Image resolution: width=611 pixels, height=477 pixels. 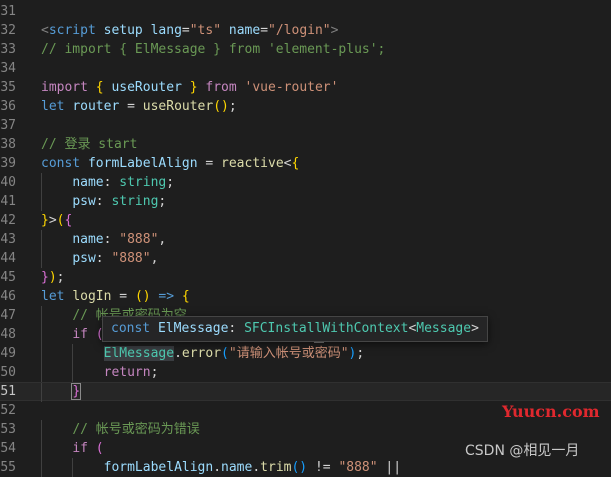 What do you see at coordinates (305, 201) in the screenshot?
I see `code-line: 41 psw: string;` at bounding box center [305, 201].